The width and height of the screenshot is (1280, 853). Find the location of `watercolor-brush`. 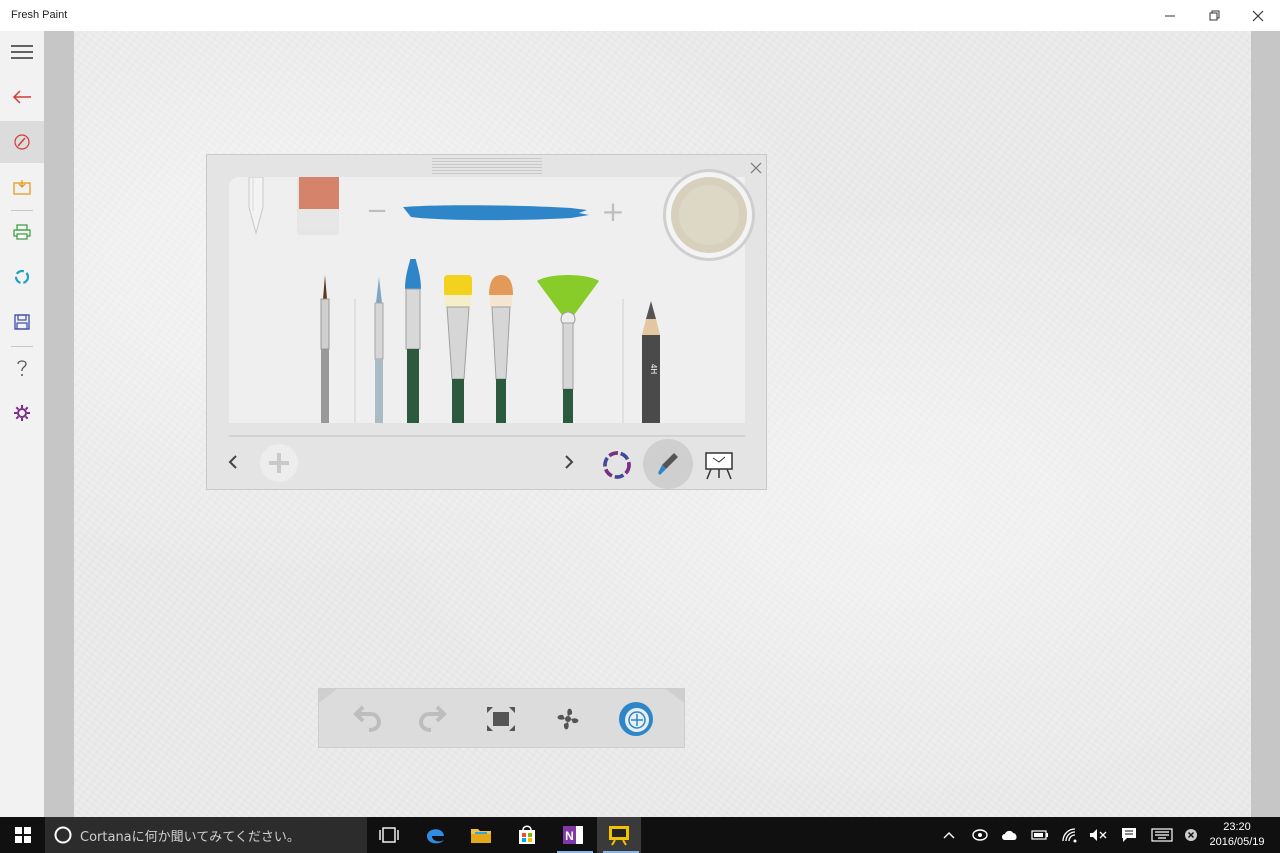

watercolor-brush is located at coordinates (413, 341).